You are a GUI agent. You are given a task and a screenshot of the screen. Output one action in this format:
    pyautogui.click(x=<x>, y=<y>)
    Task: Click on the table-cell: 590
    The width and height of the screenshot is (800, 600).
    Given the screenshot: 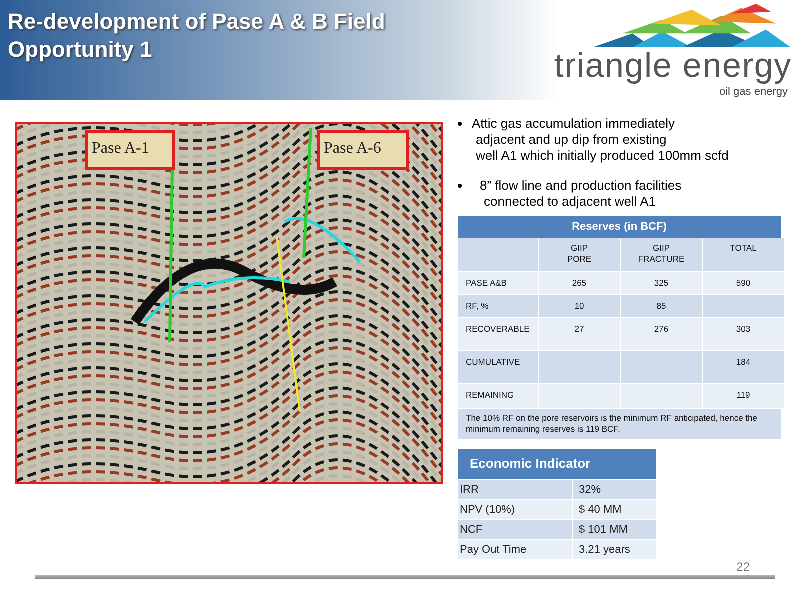 What is the action you would take?
    pyautogui.click(x=743, y=283)
    